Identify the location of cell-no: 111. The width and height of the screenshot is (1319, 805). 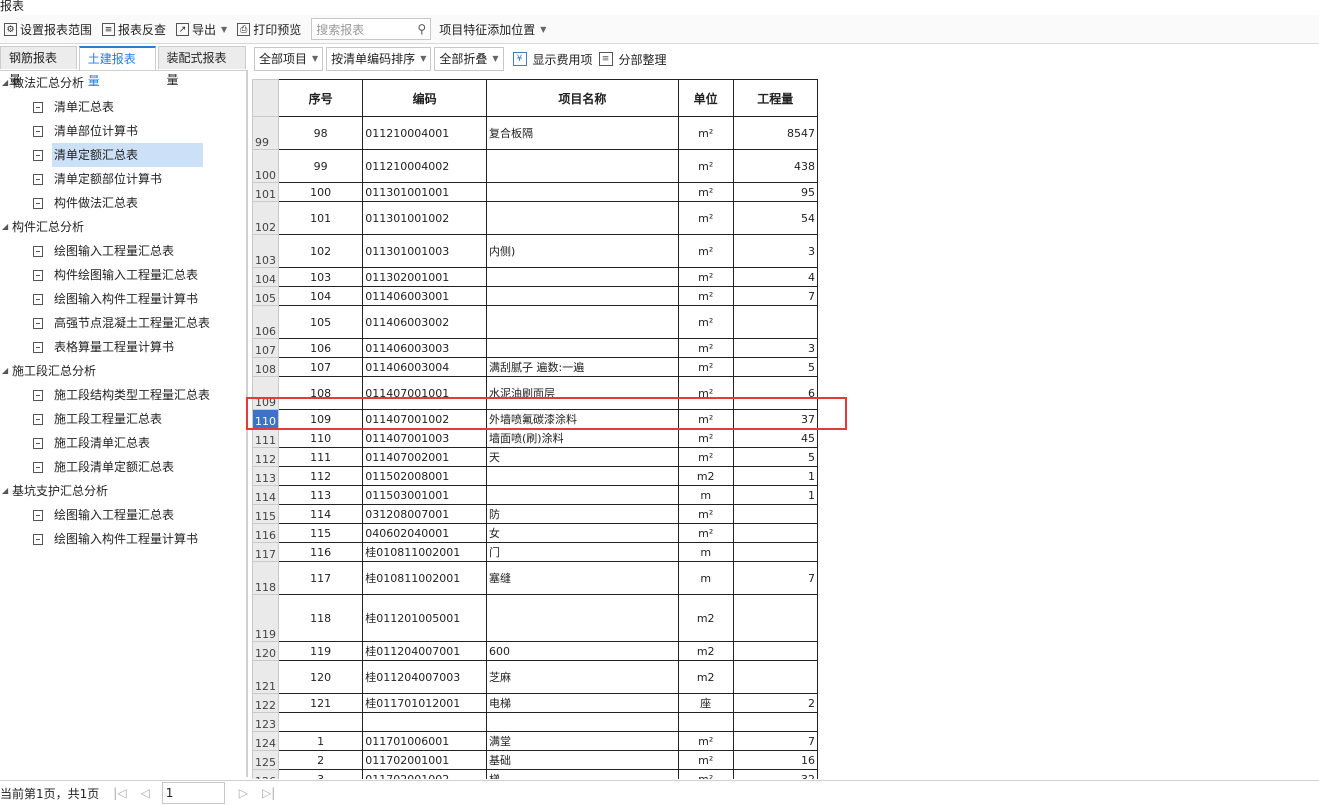
(320, 457).